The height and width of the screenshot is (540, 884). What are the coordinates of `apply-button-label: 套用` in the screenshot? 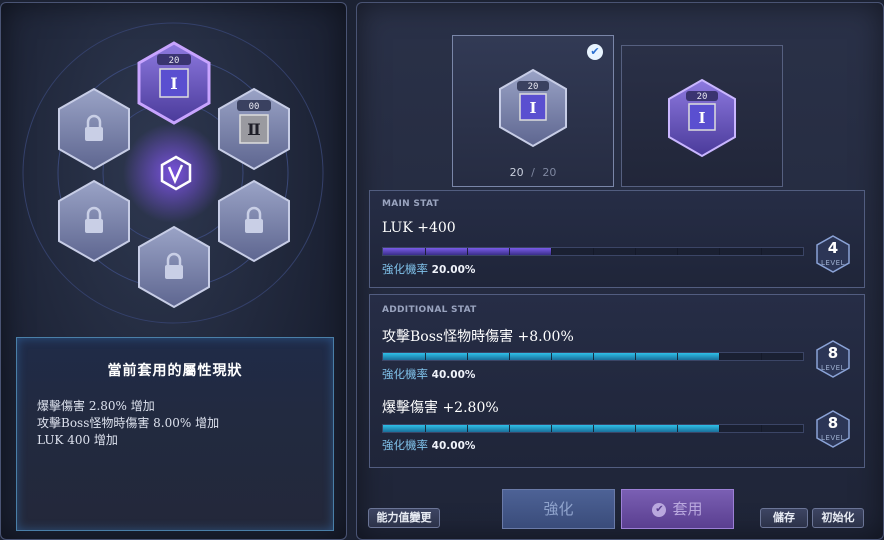 It's located at (687, 509).